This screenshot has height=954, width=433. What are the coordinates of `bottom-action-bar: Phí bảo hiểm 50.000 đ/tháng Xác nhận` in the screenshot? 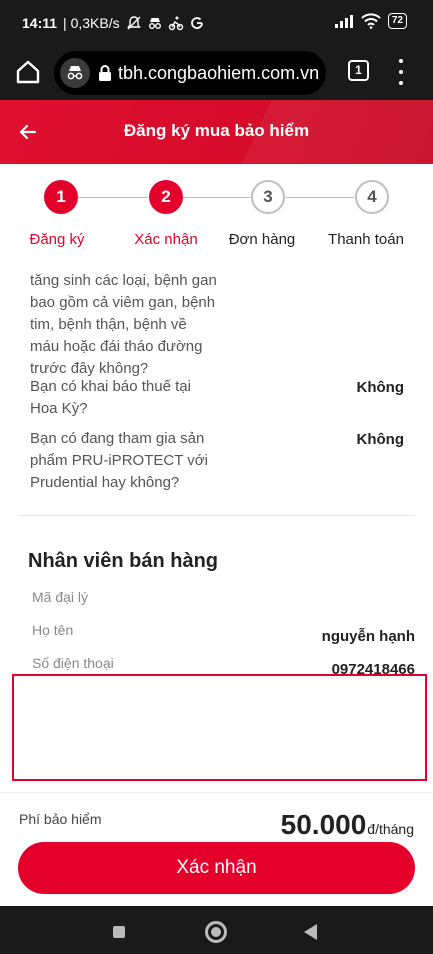 It's located at (216, 849).